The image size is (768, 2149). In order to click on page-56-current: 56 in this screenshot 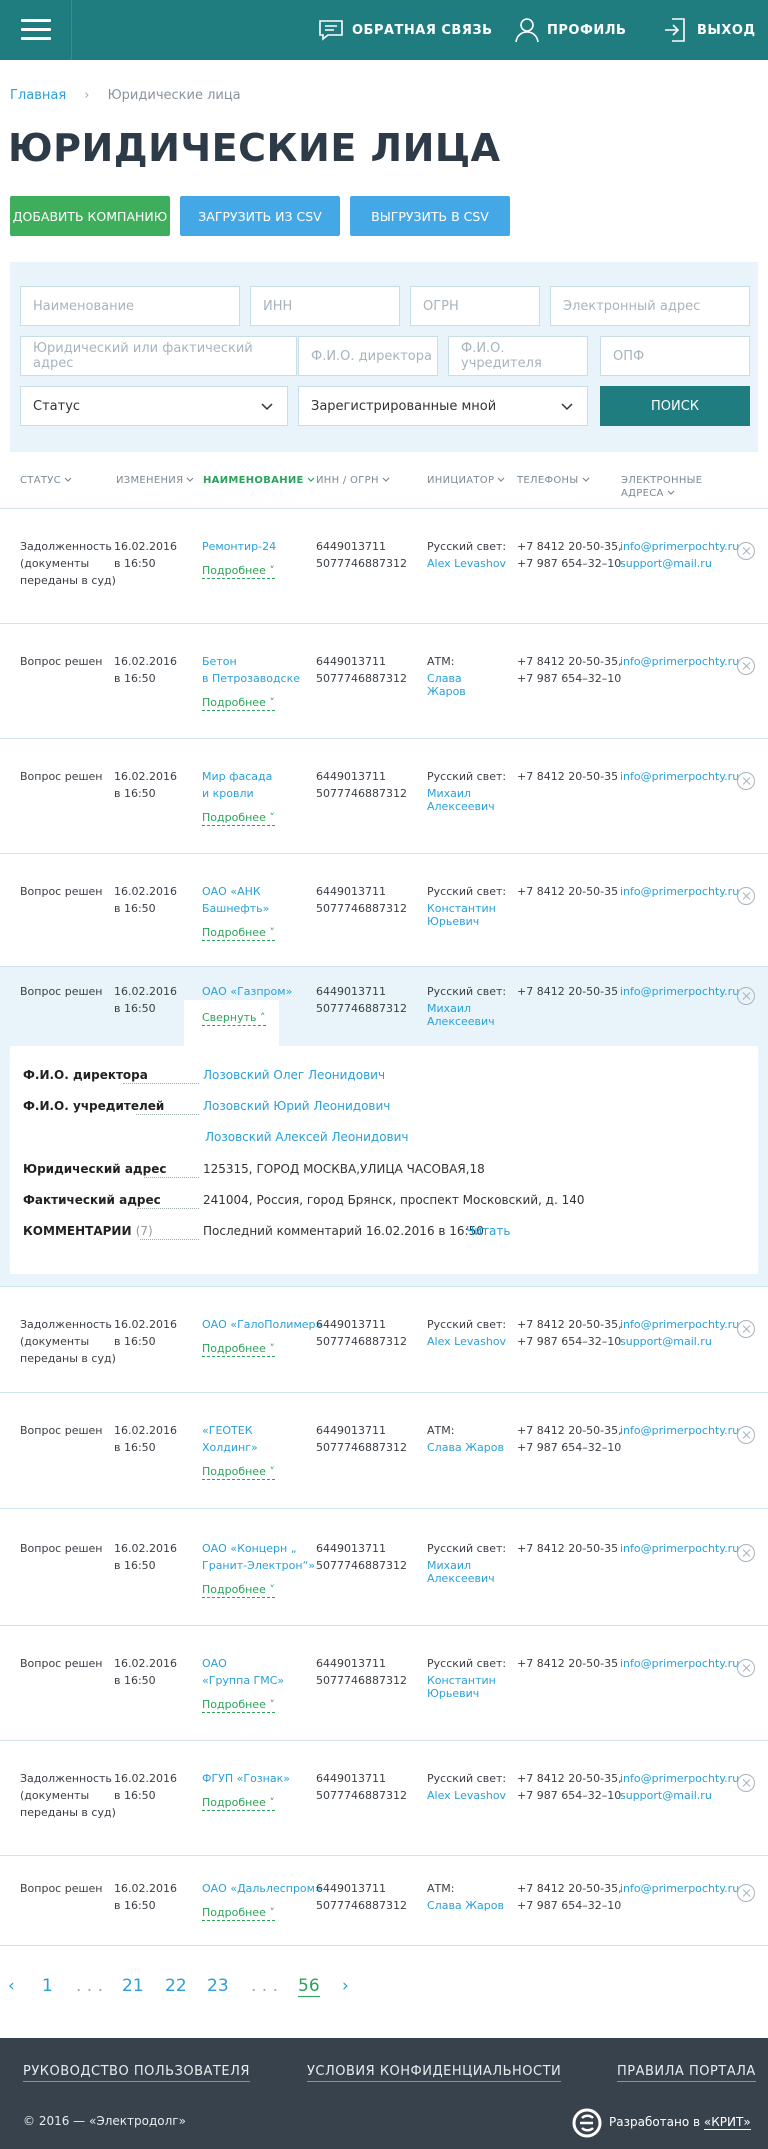, I will do `click(309, 1986)`.